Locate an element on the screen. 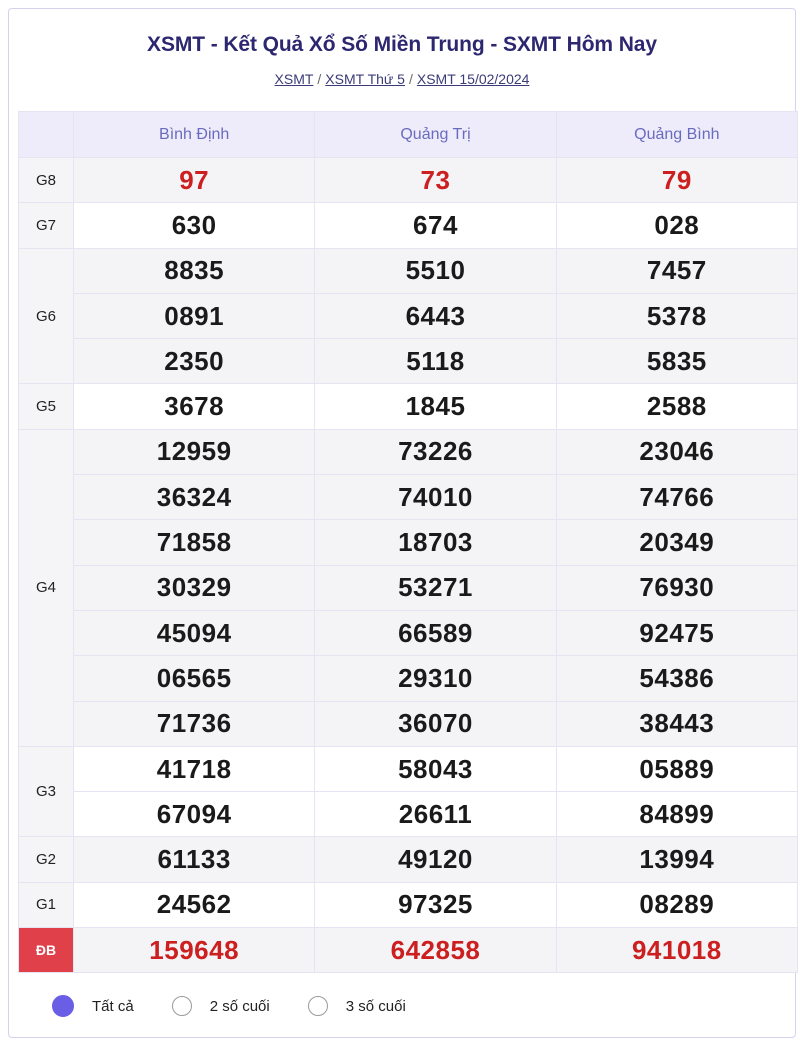 This screenshot has width=800, height=1043. prize-row-g6: 2350 5118 5835 is located at coordinates (409, 361).